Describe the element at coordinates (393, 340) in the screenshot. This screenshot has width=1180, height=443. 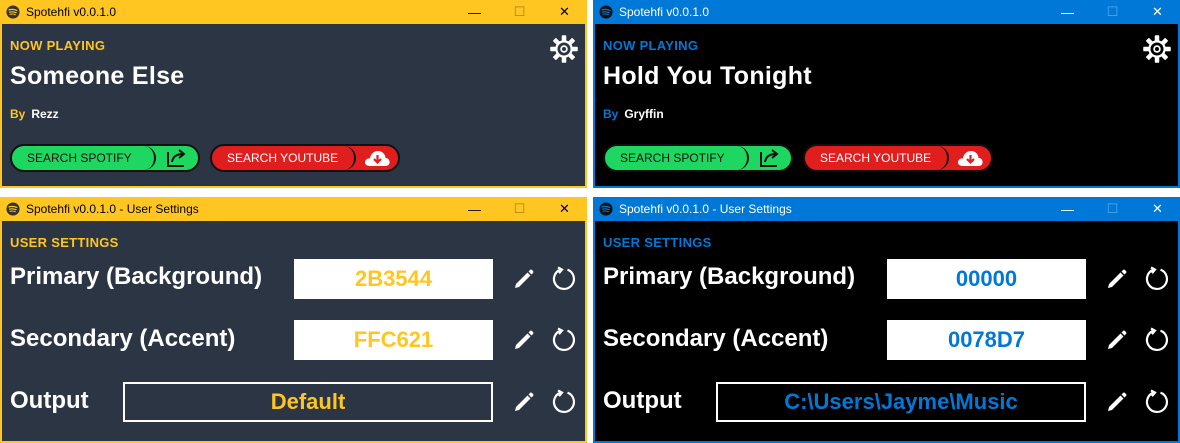
I see `secondary-color-field: FFC621` at that location.